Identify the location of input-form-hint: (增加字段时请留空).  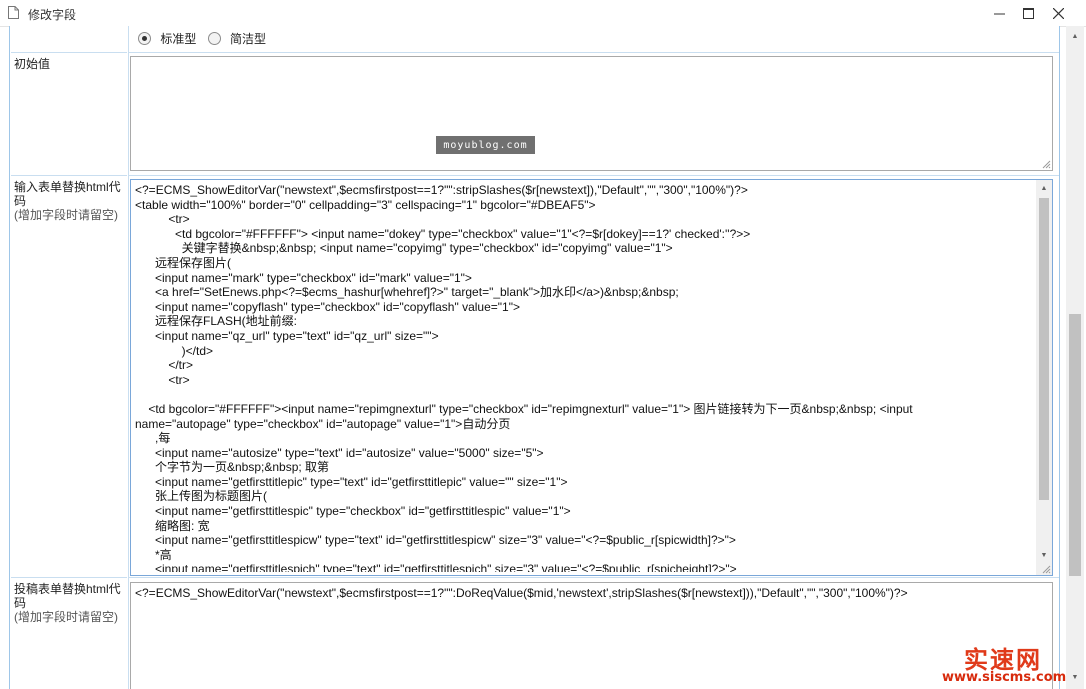
(66, 215).